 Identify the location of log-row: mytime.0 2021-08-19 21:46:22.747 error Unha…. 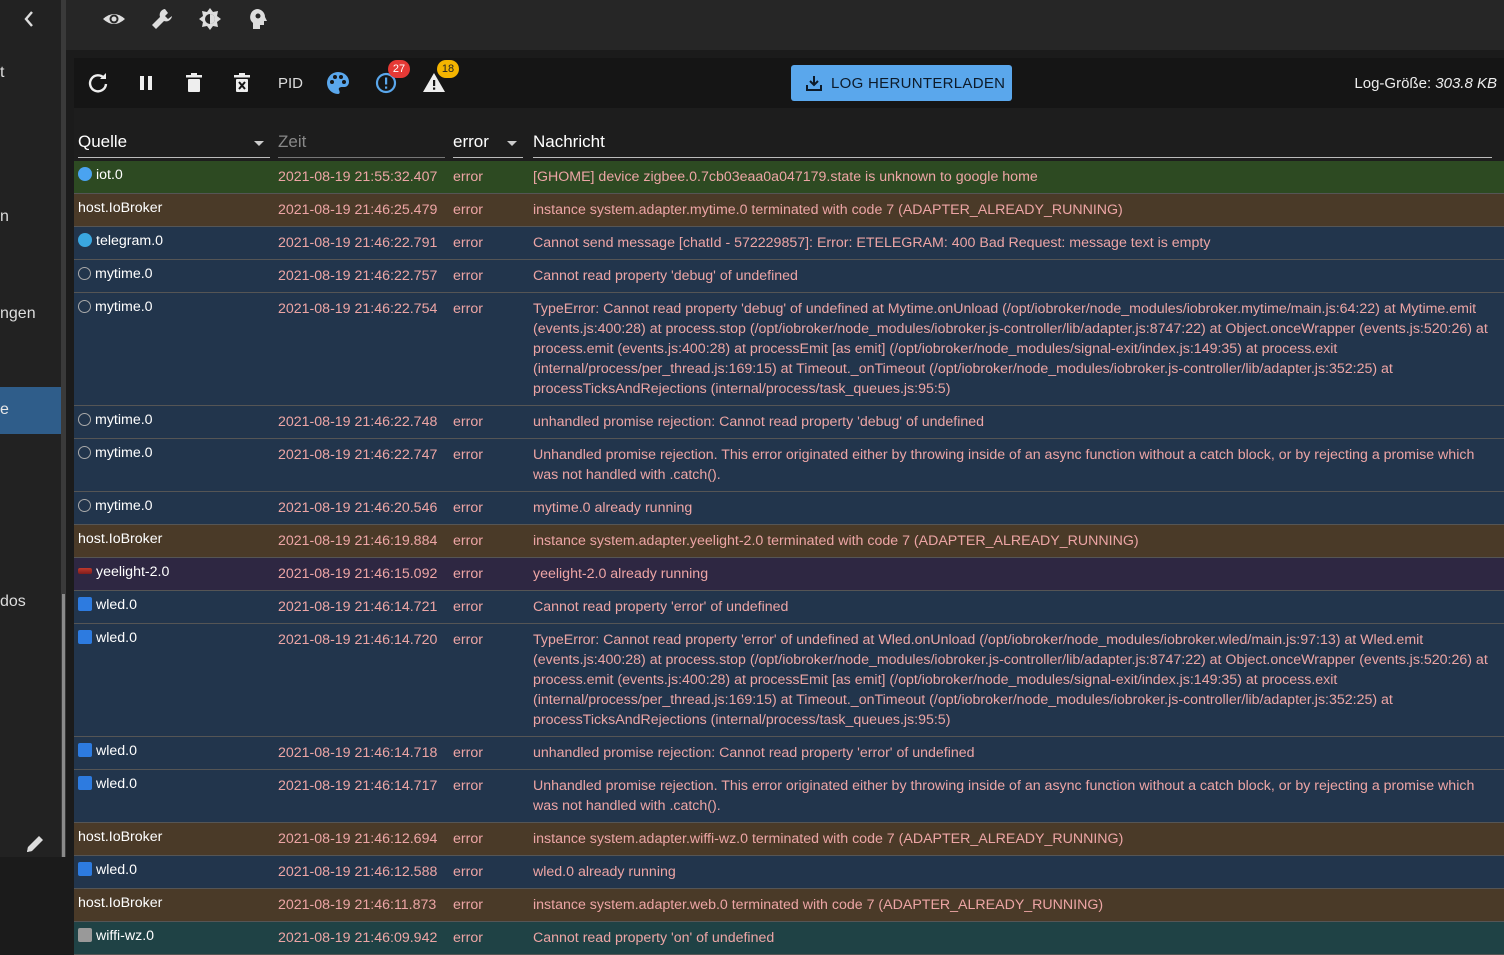
(789, 465).